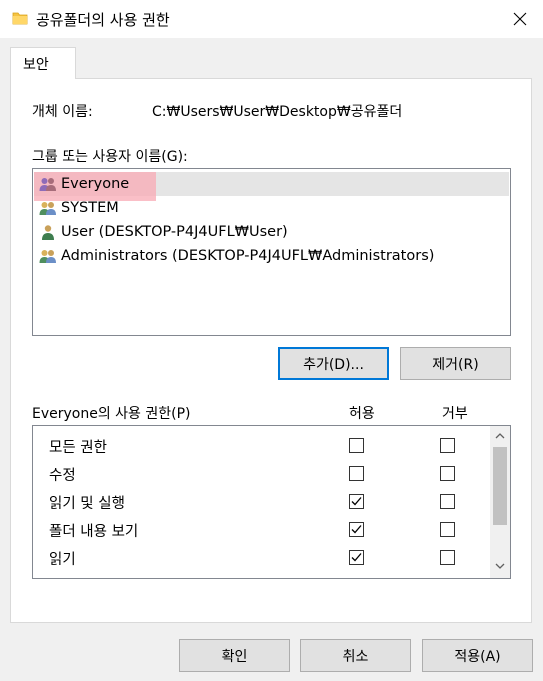  I want to click on groups-label: 그룹 또는 사용자 이름(G):, so click(110, 157).